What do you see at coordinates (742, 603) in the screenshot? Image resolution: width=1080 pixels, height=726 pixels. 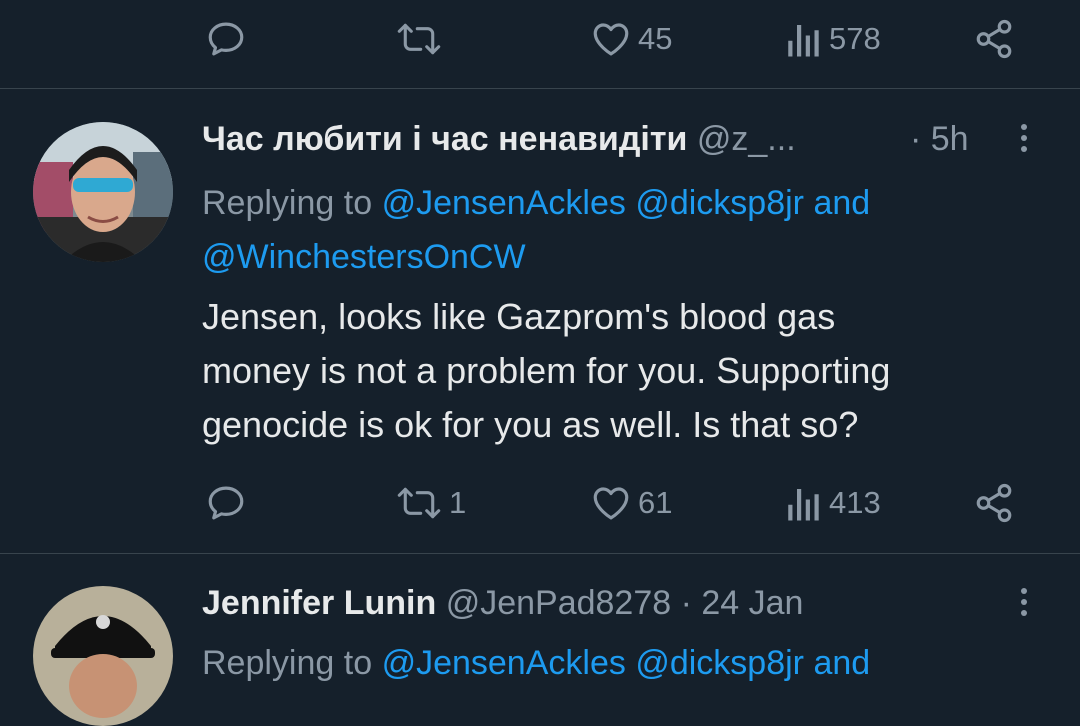 I see `tweet-time: · 24 Jan` at bounding box center [742, 603].